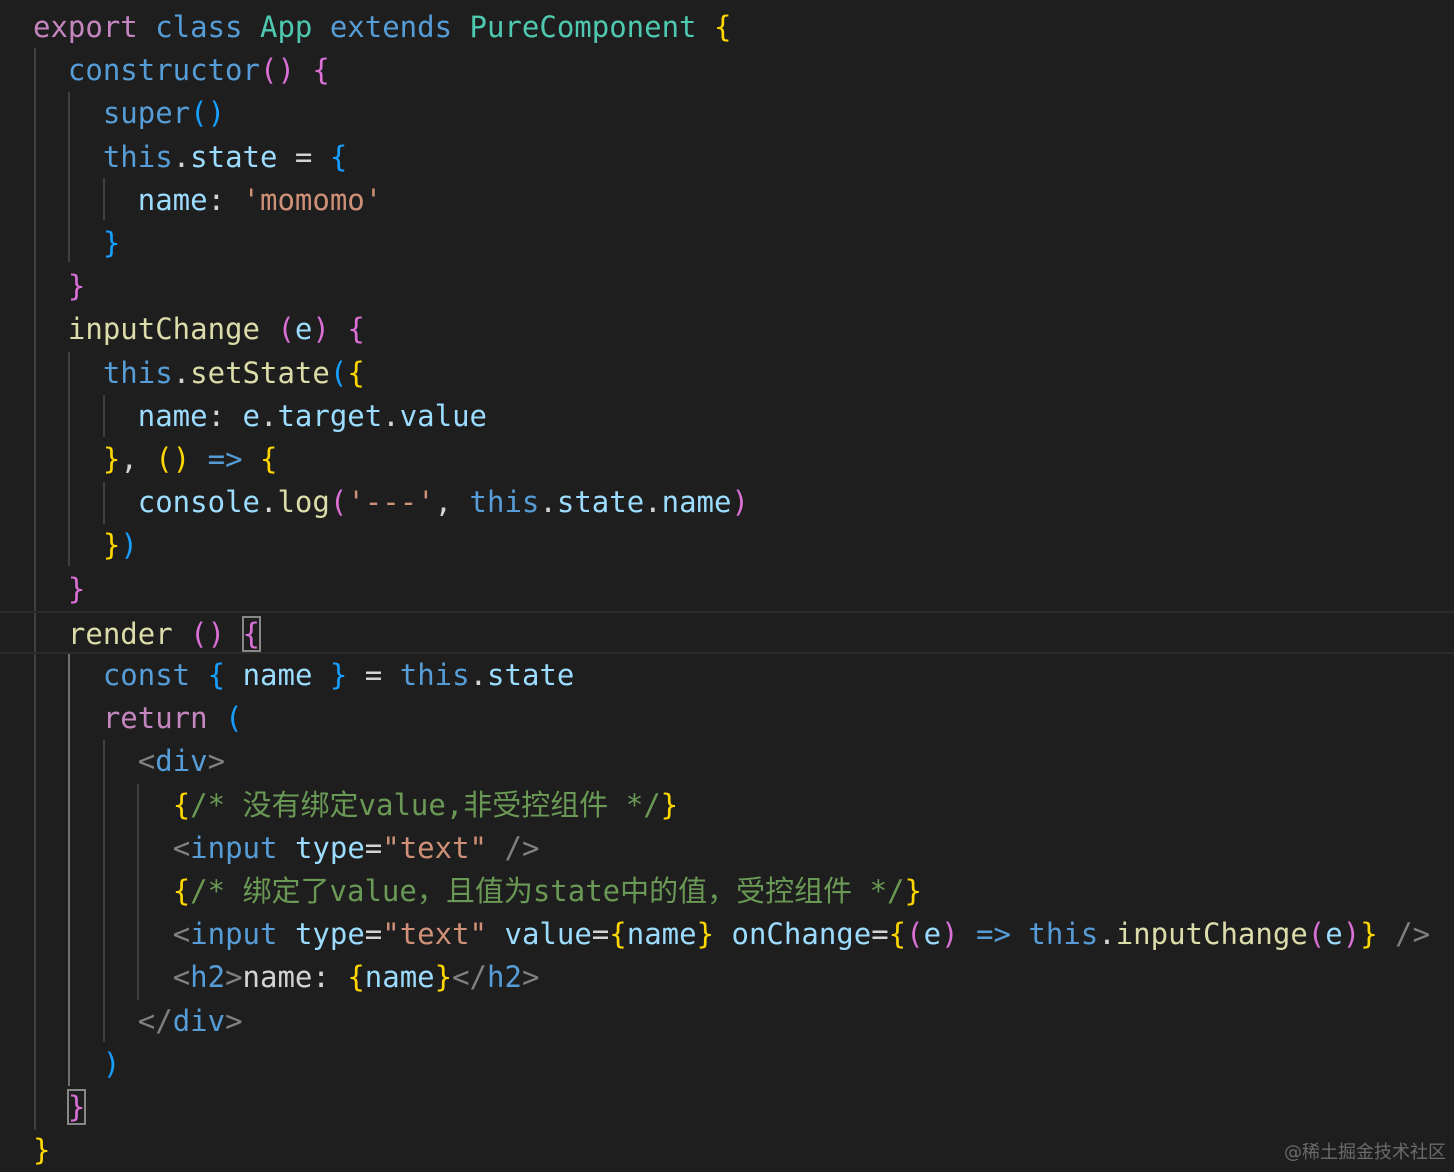 The image size is (1454, 1172). Describe the element at coordinates (993, 934) in the screenshot. I see `code-token: =>` at that location.